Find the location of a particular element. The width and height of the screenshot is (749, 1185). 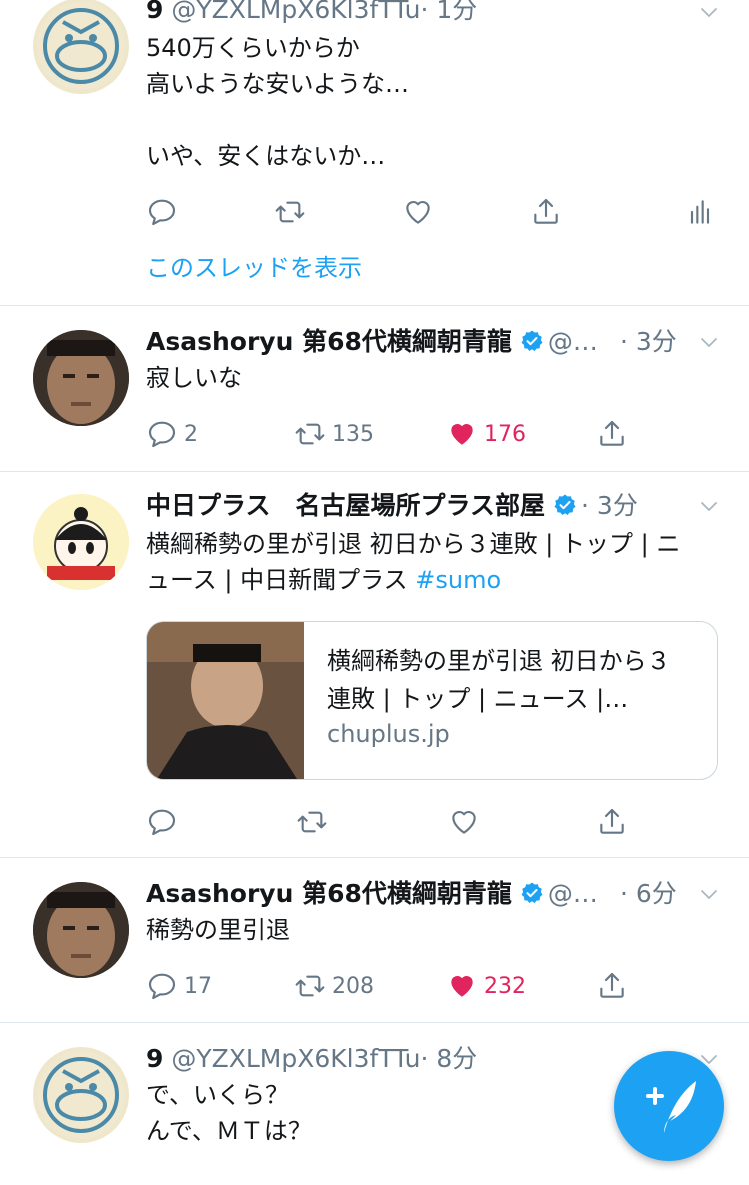

retweet-button: 135 is located at coordinates (334, 434).